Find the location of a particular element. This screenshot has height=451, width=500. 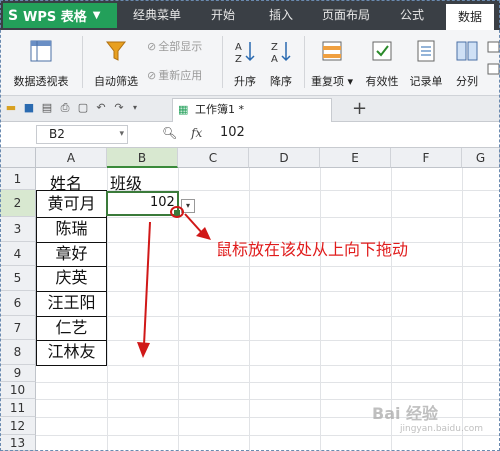

baidu-watermark: Bai 经验 is located at coordinates (405, 413).